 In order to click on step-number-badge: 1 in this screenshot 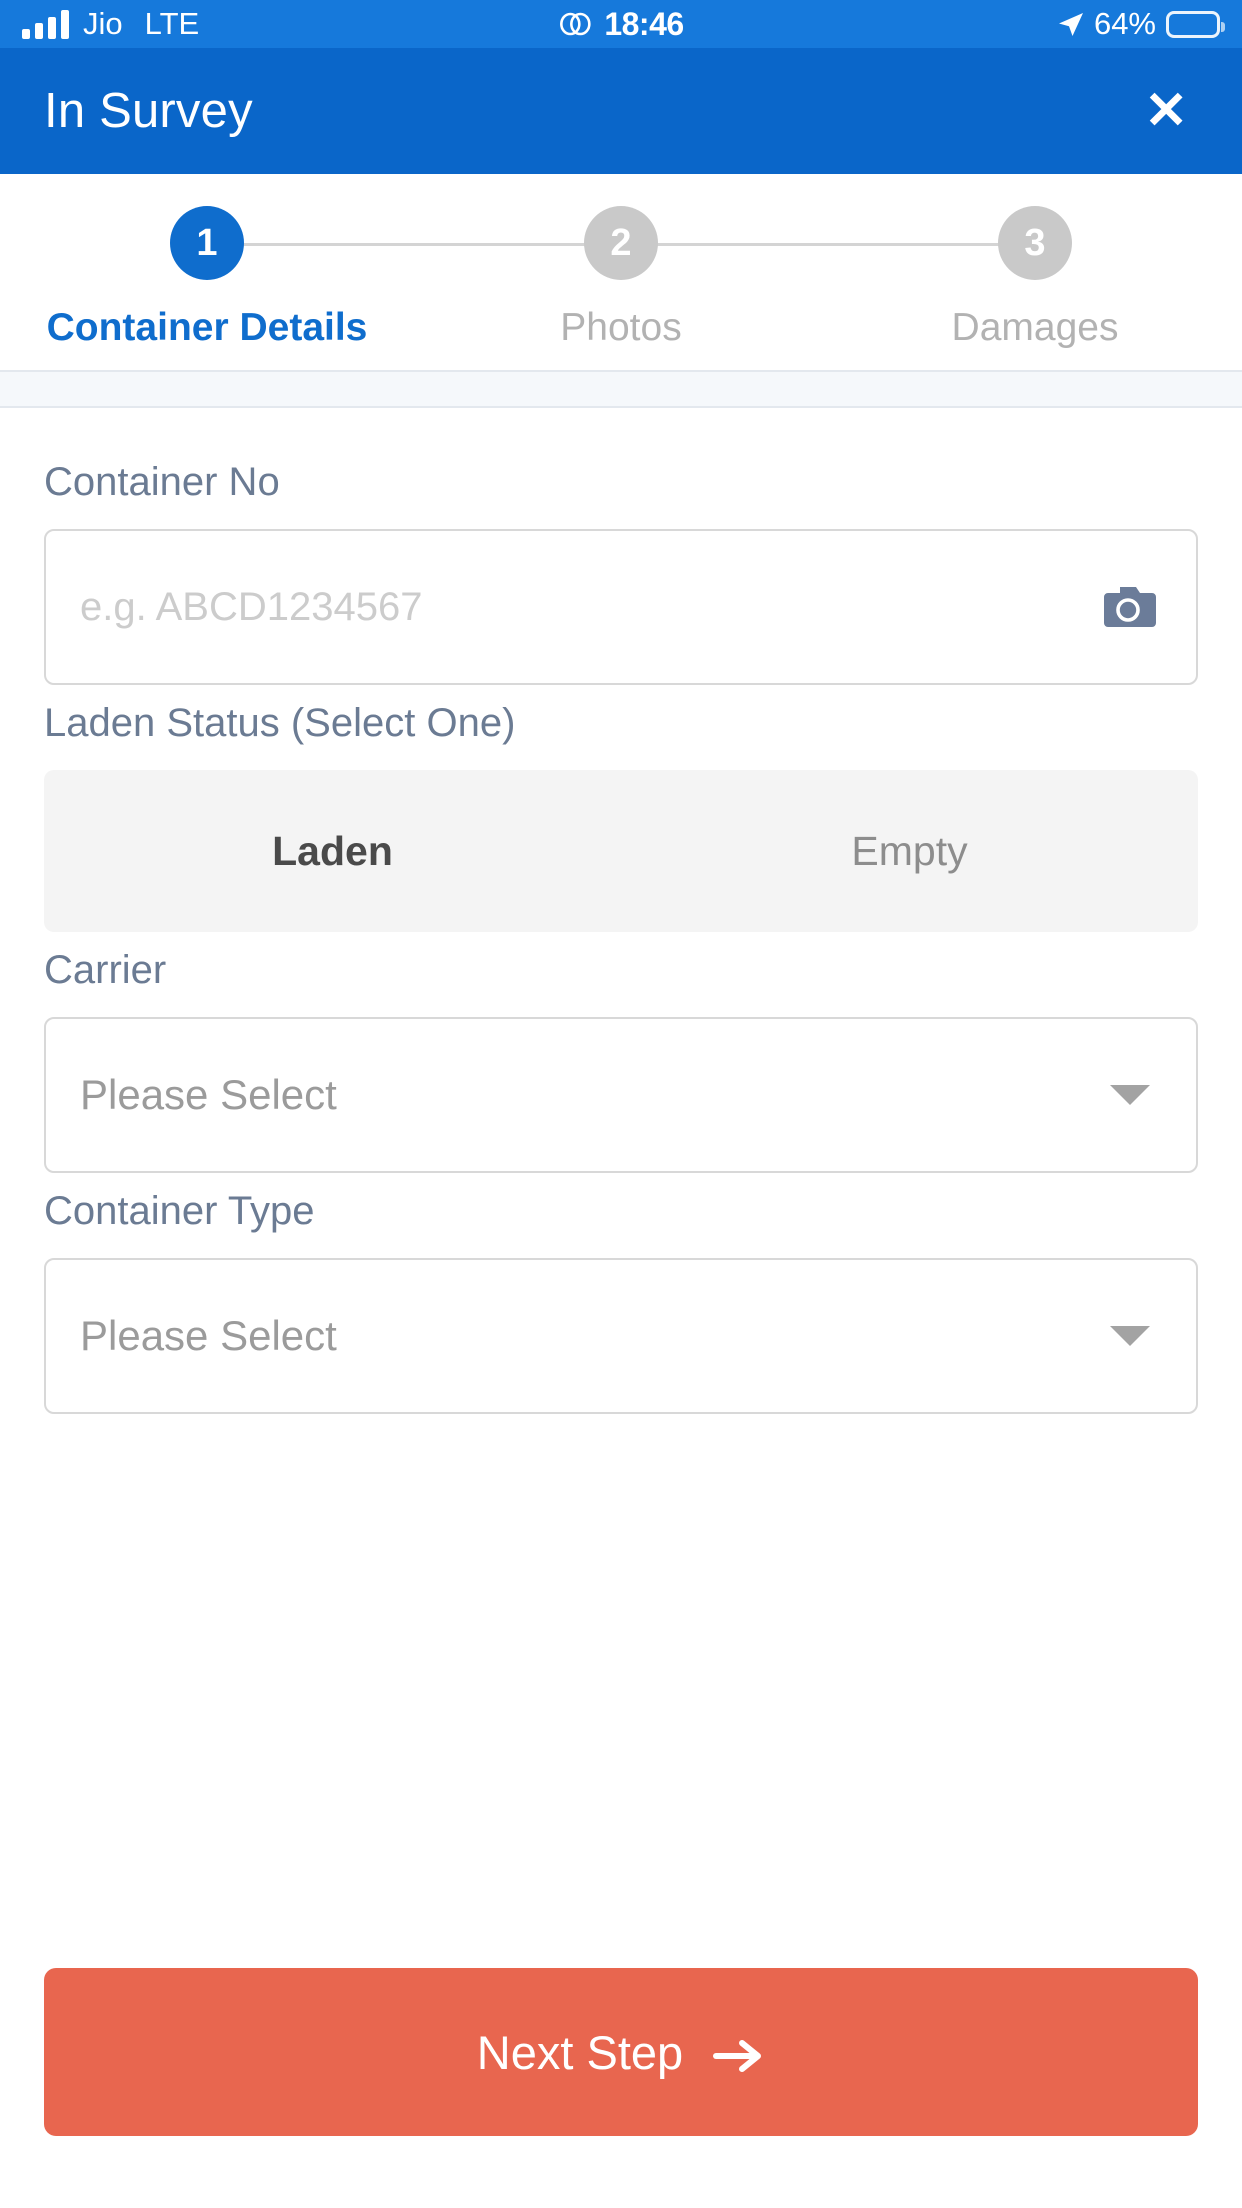, I will do `click(207, 243)`.